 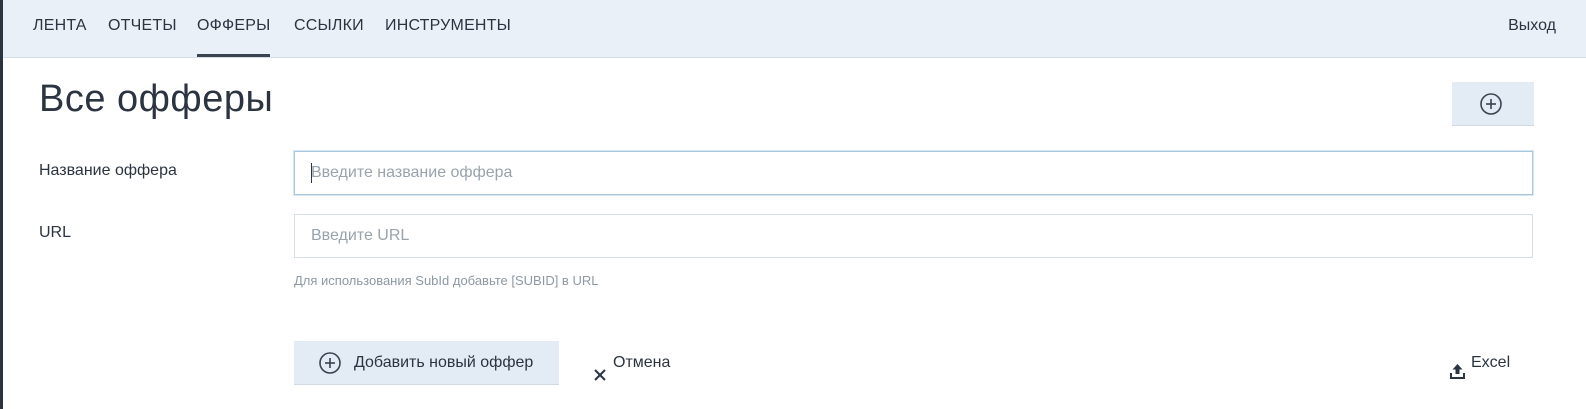 I want to click on url-label: URL, so click(x=55, y=232).